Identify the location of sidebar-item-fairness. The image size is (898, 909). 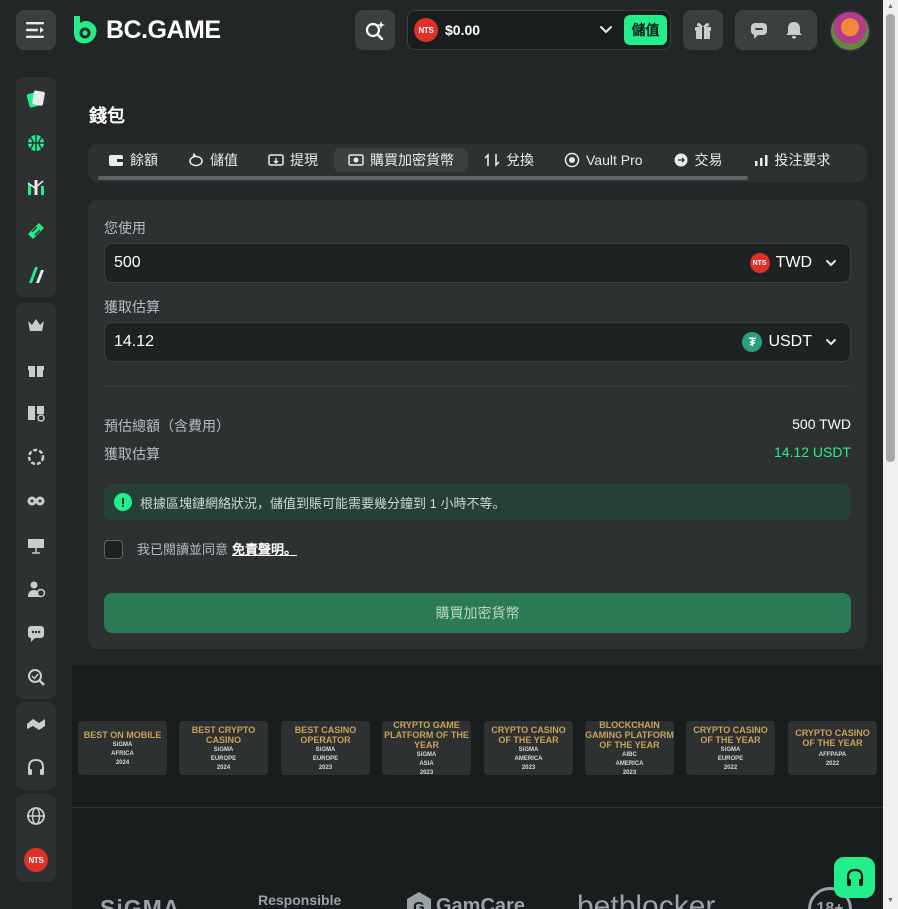
(36, 677).